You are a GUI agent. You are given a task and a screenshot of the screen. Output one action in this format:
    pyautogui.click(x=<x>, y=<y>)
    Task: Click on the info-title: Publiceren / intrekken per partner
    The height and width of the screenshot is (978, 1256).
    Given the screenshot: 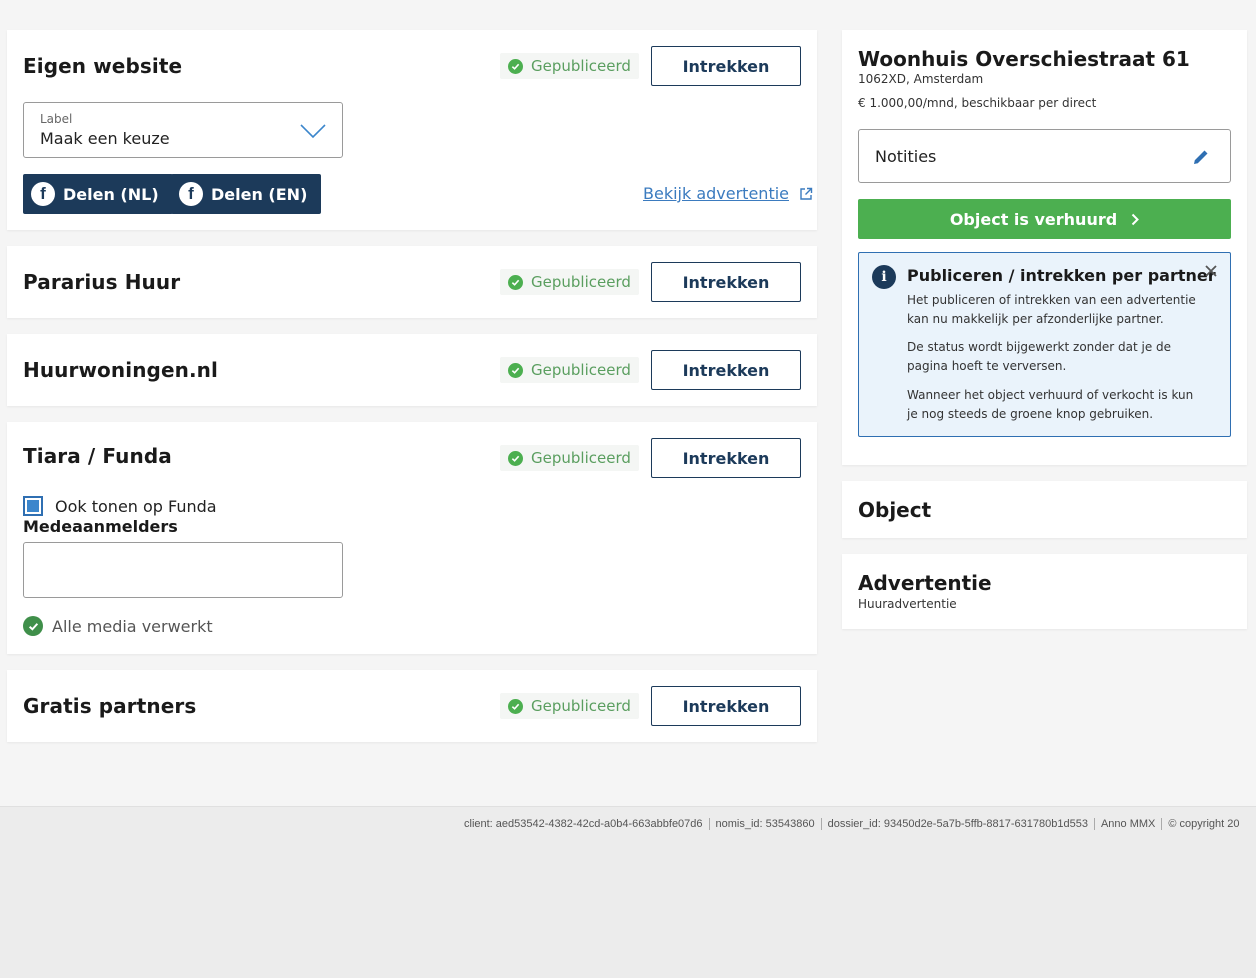 What is the action you would take?
    pyautogui.click(x=1061, y=275)
    